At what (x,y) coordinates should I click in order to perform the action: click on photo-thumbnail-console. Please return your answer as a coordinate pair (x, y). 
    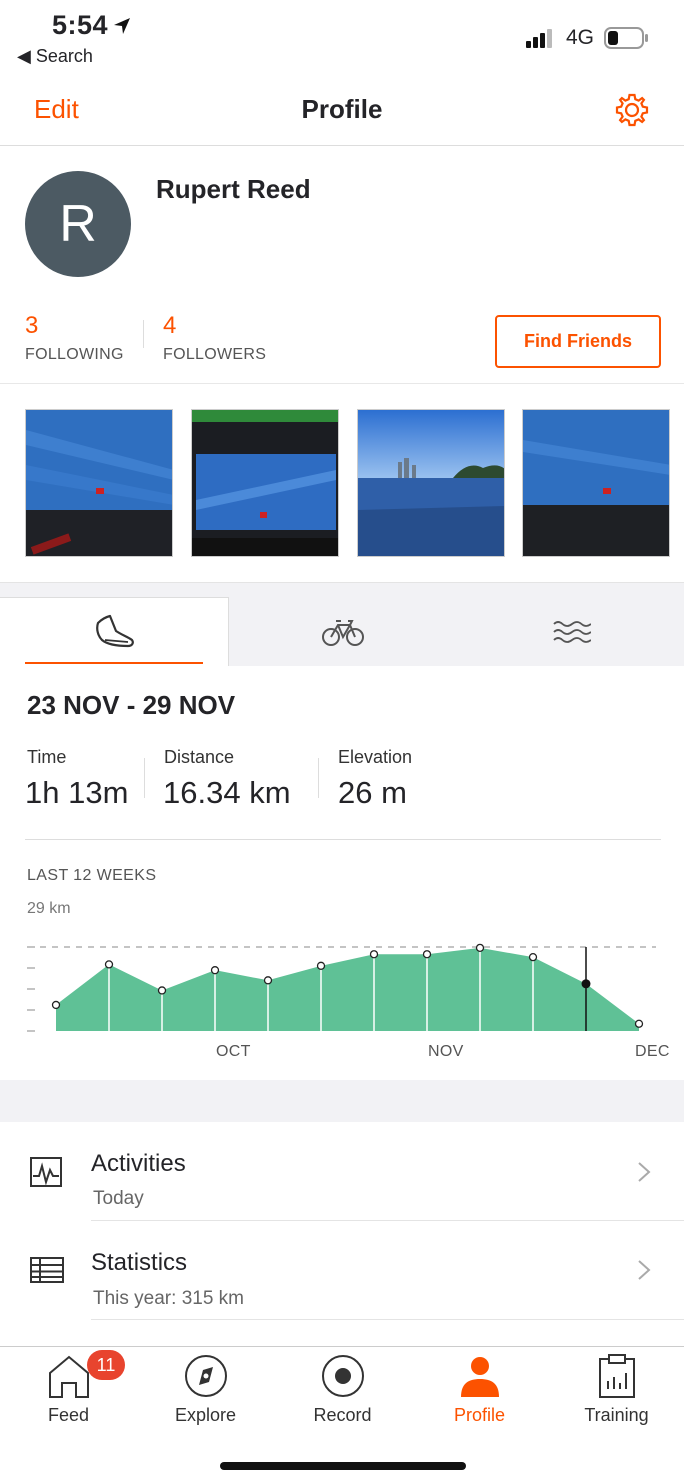
    Looking at the image, I should click on (265, 483).